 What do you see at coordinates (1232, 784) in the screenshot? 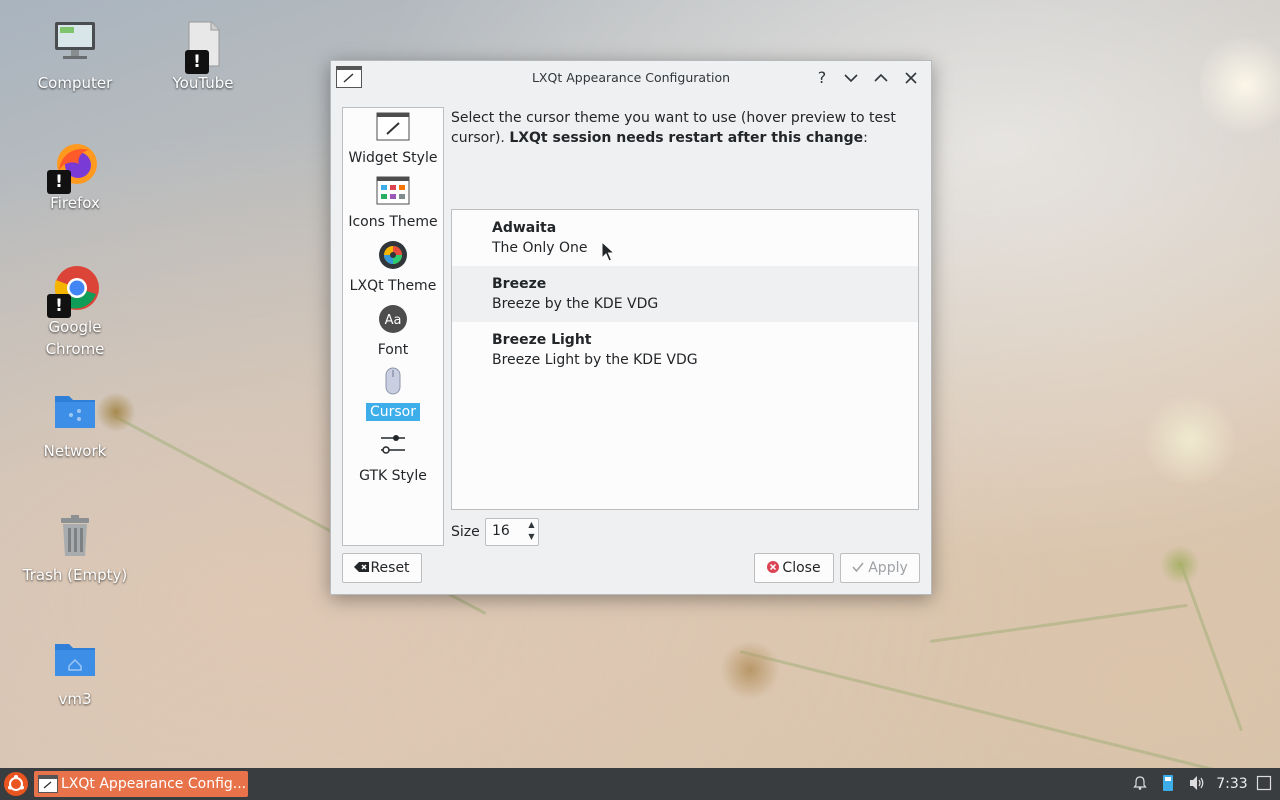
I see `clock: 7:33` at bounding box center [1232, 784].